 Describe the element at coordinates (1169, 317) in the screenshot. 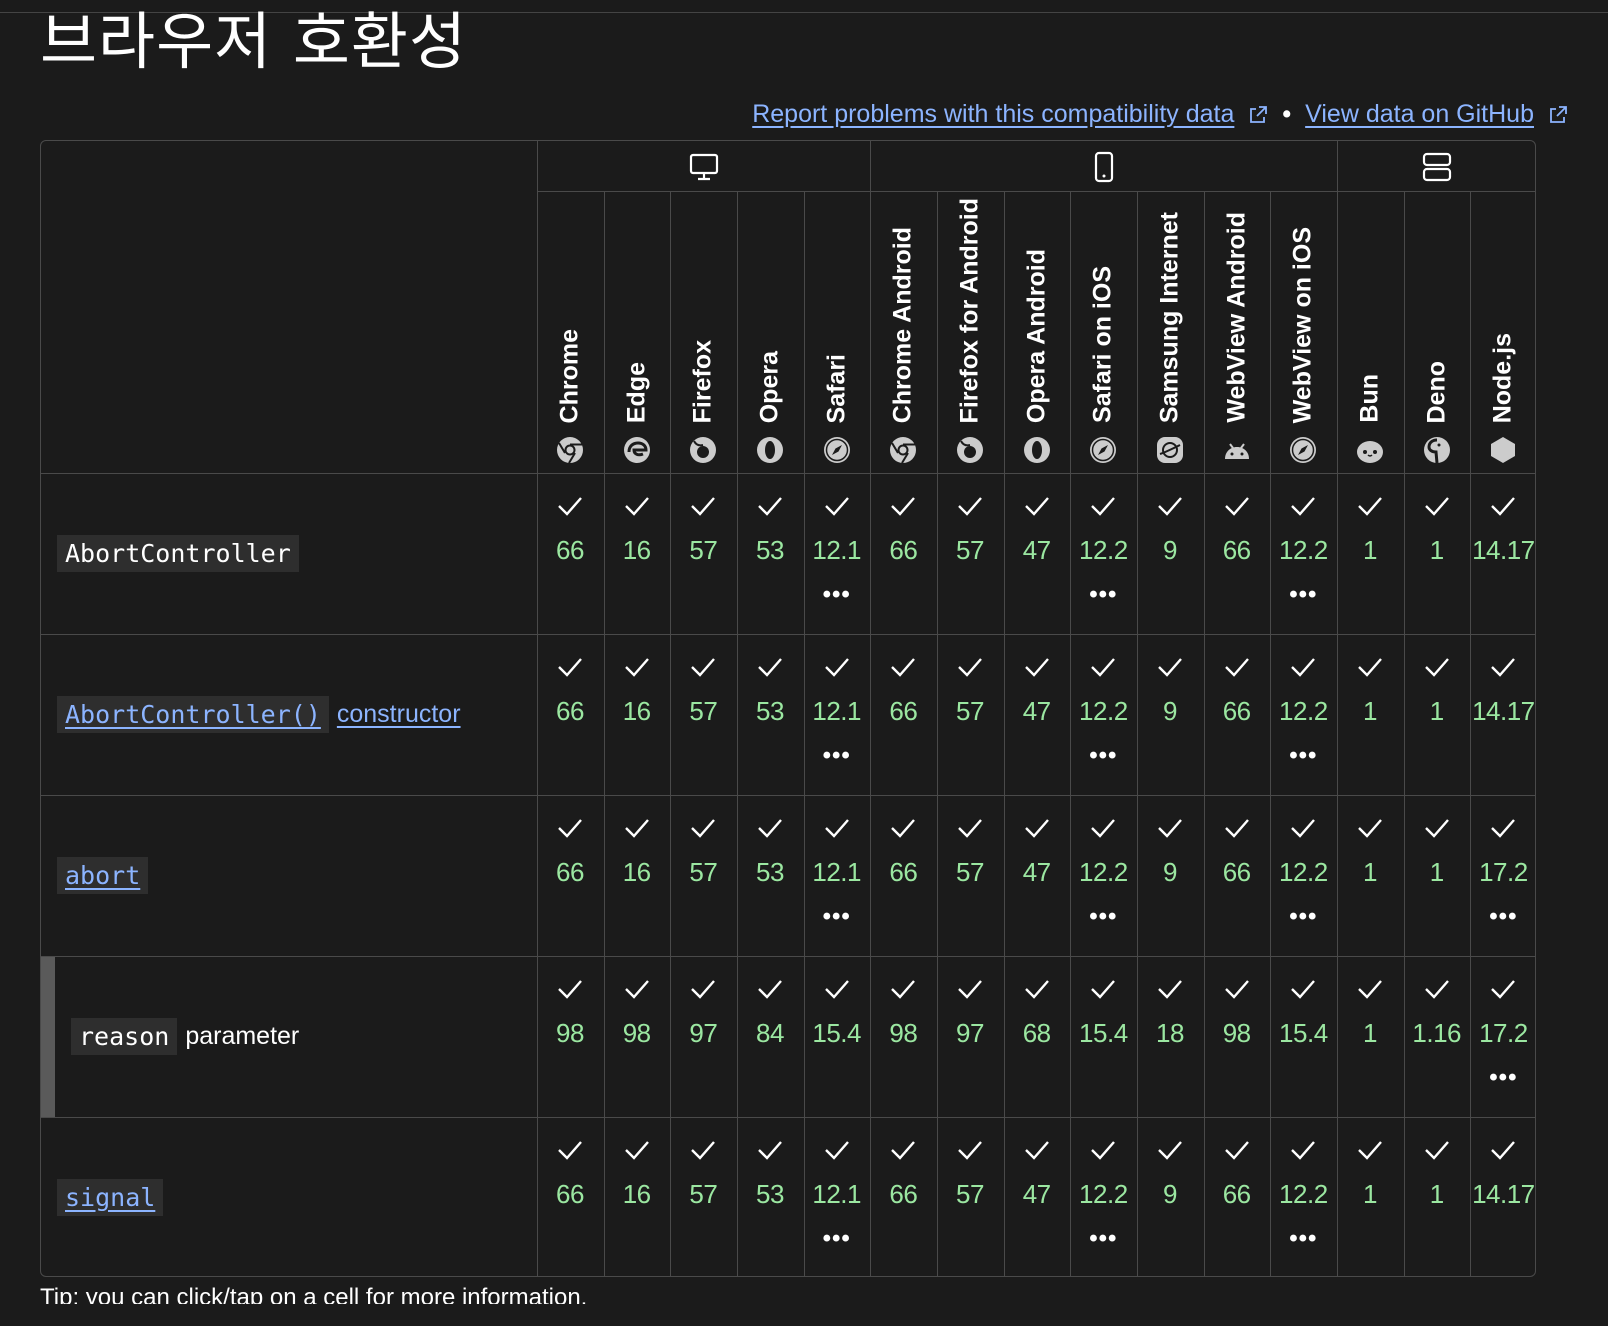

I see `browser-name: Samsung Internet` at that location.